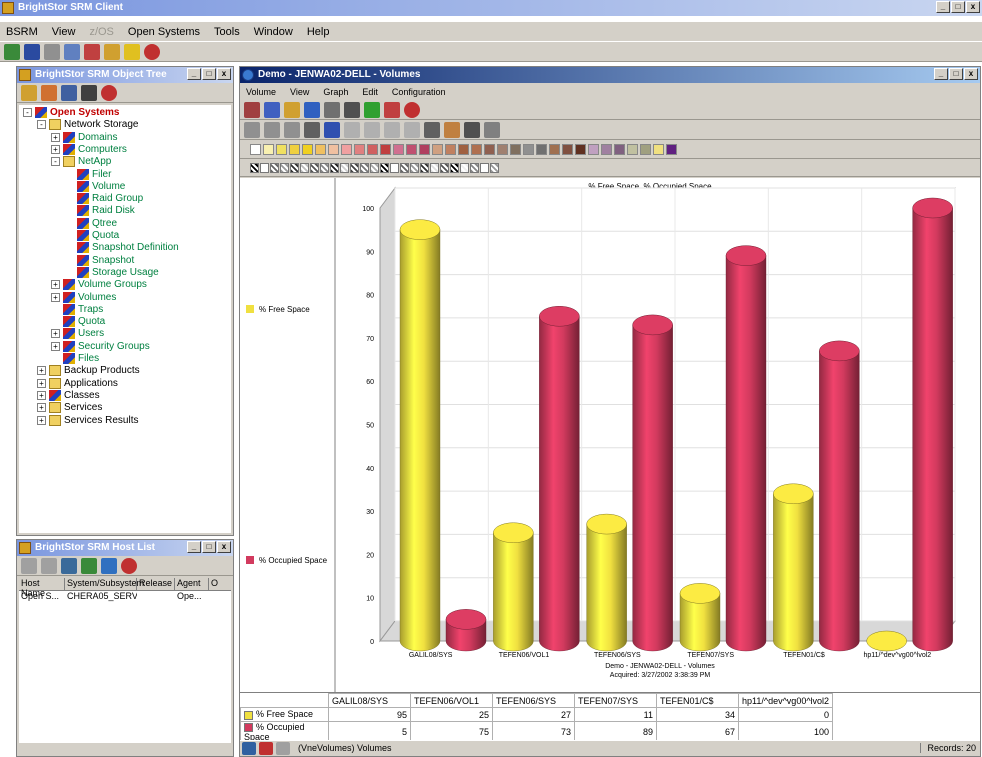  Describe the element at coordinates (69, 92) in the screenshot. I see `properties-icon` at that location.